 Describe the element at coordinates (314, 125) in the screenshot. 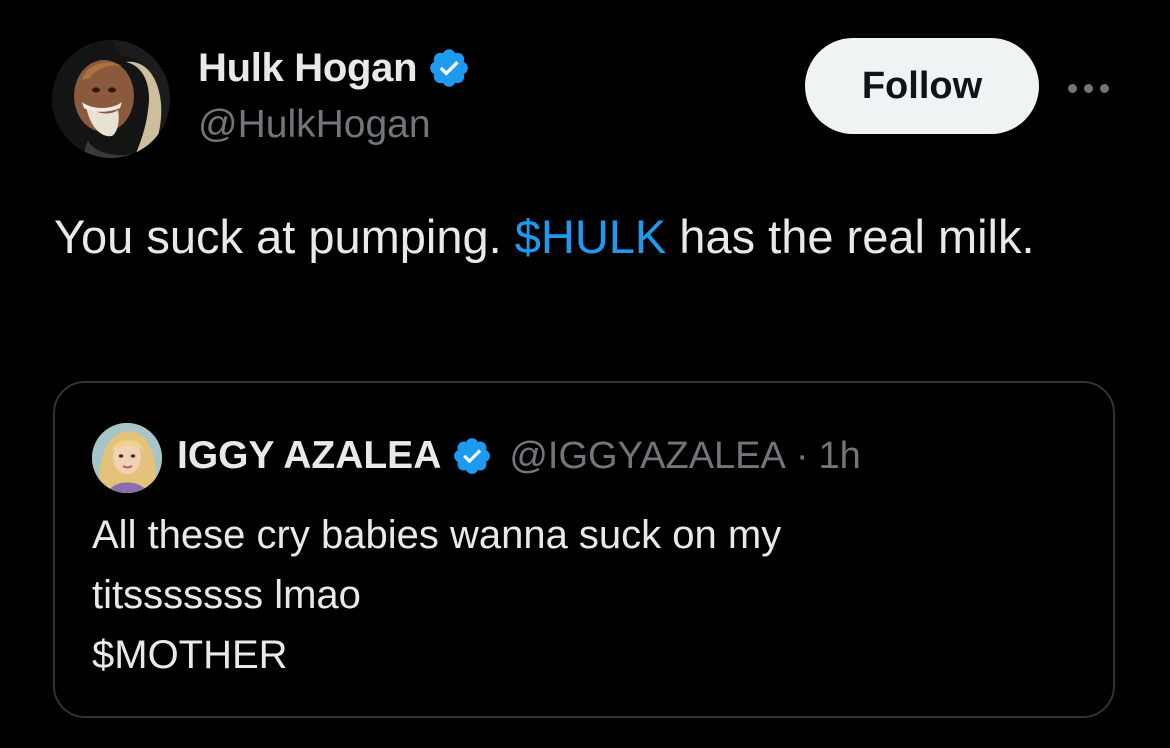

I see `author-handle: @HulkHogan` at that location.